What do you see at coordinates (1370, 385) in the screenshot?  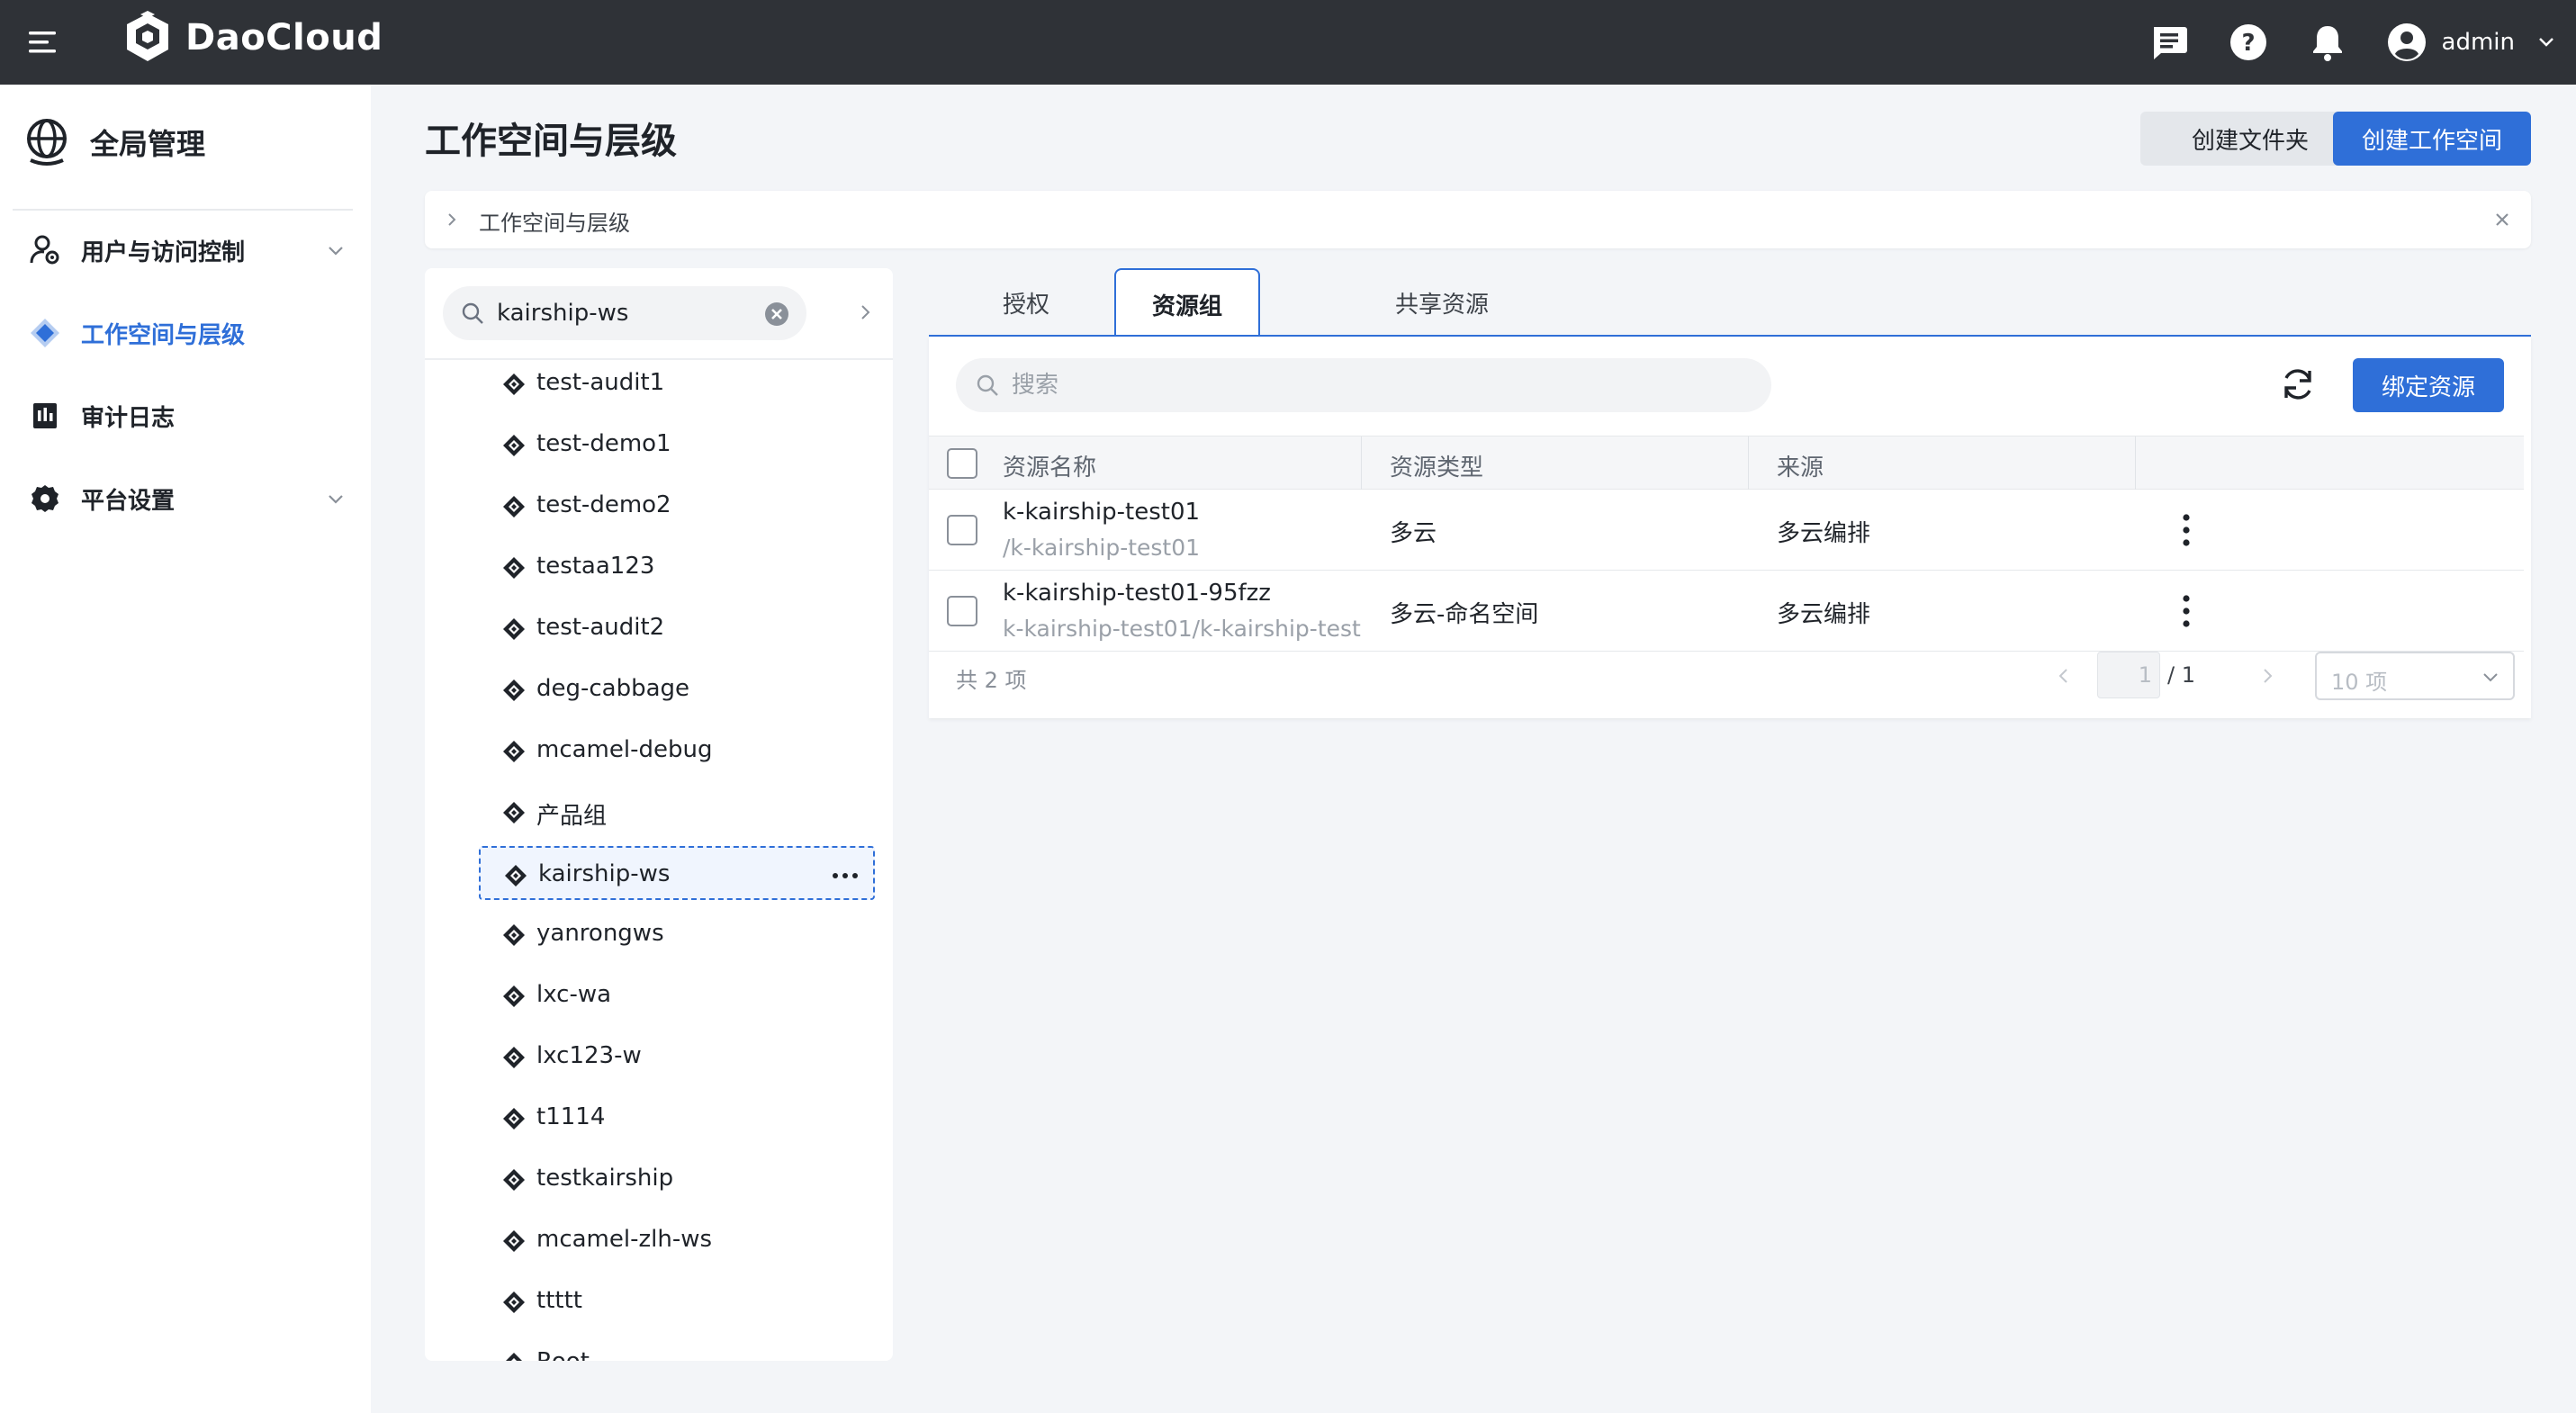 I see `resource-search-input` at bounding box center [1370, 385].